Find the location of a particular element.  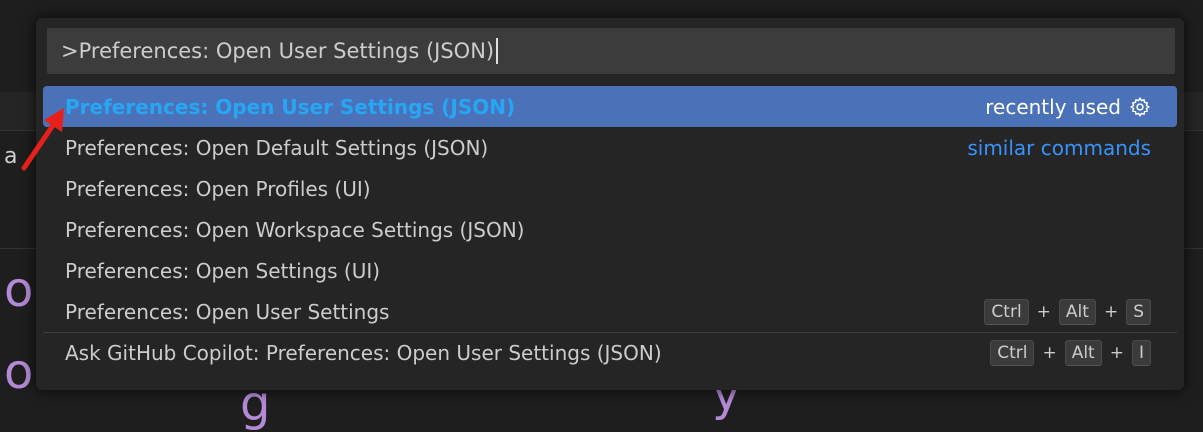

command-input-text: >Preferences: Open User Settings (JSON) is located at coordinates (278, 51).